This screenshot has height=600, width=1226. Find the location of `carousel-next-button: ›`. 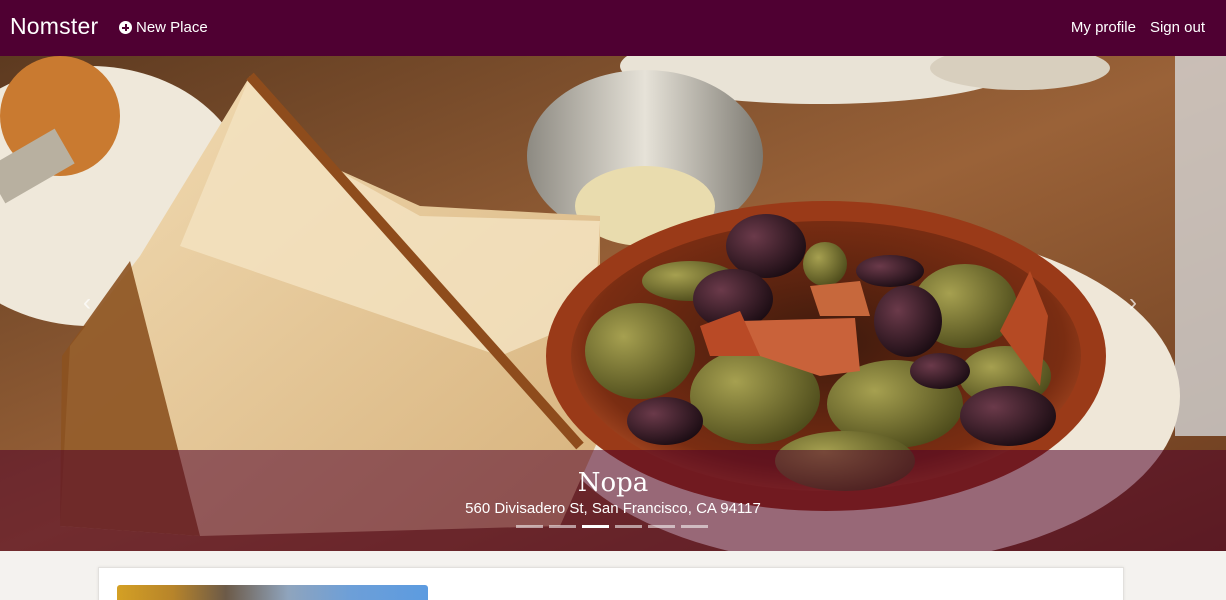

carousel-next-button: › is located at coordinates (1133, 303).